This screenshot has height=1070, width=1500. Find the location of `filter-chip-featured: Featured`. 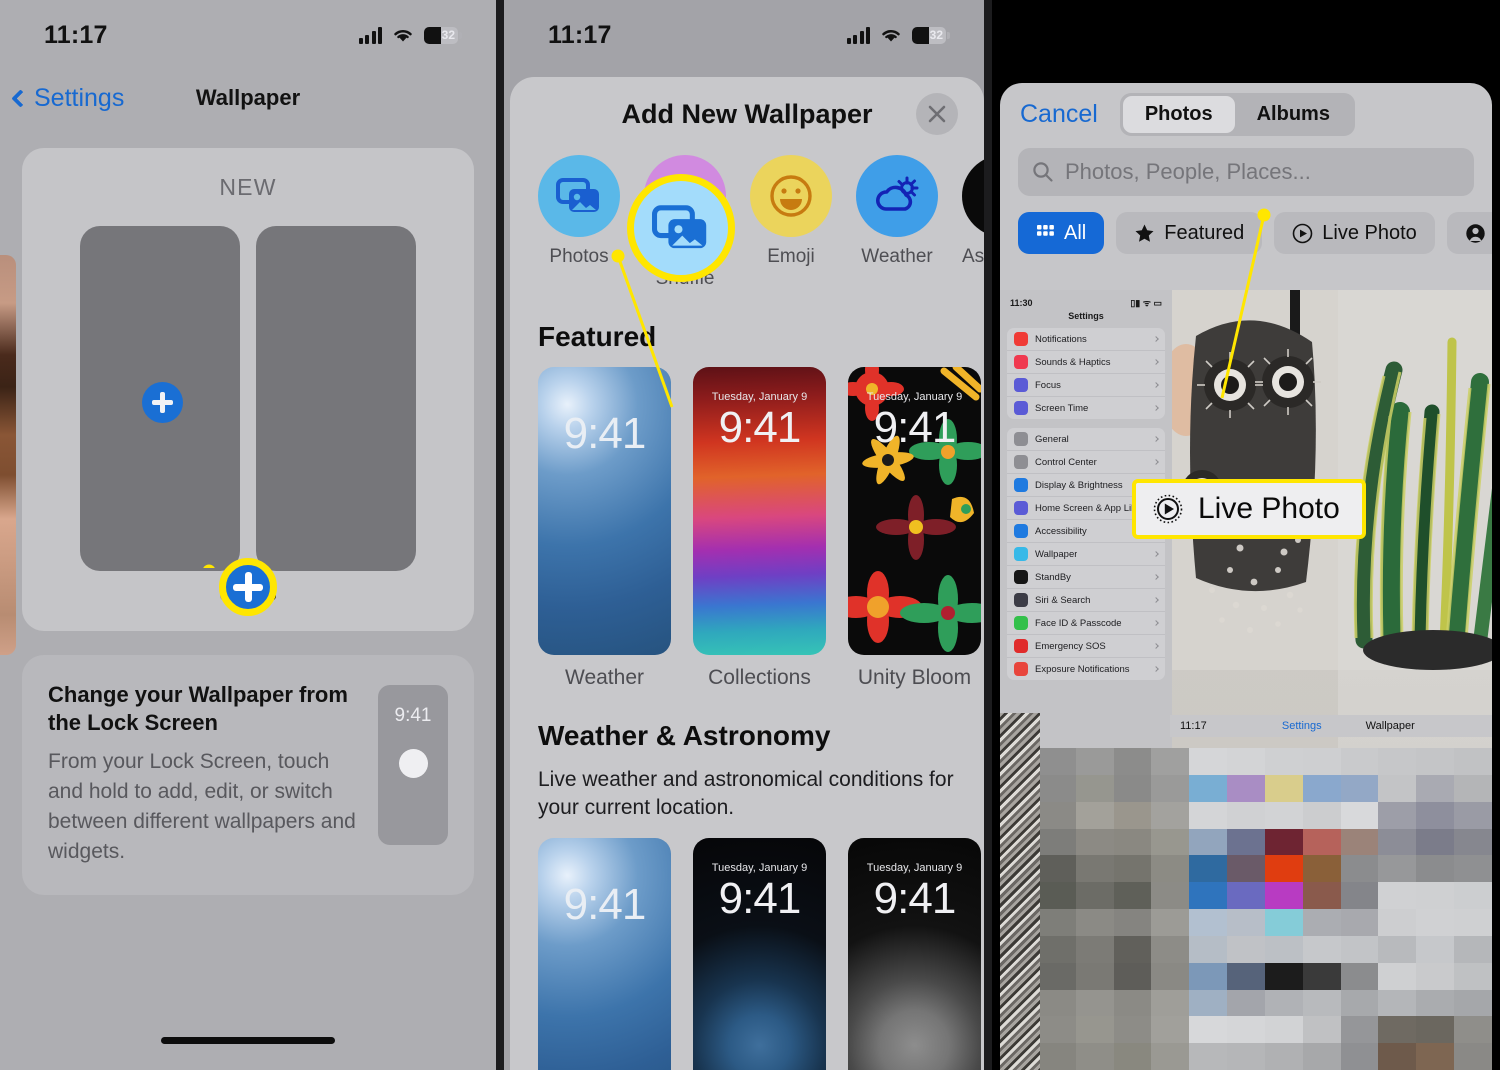

filter-chip-featured: Featured is located at coordinates (1189, 233).